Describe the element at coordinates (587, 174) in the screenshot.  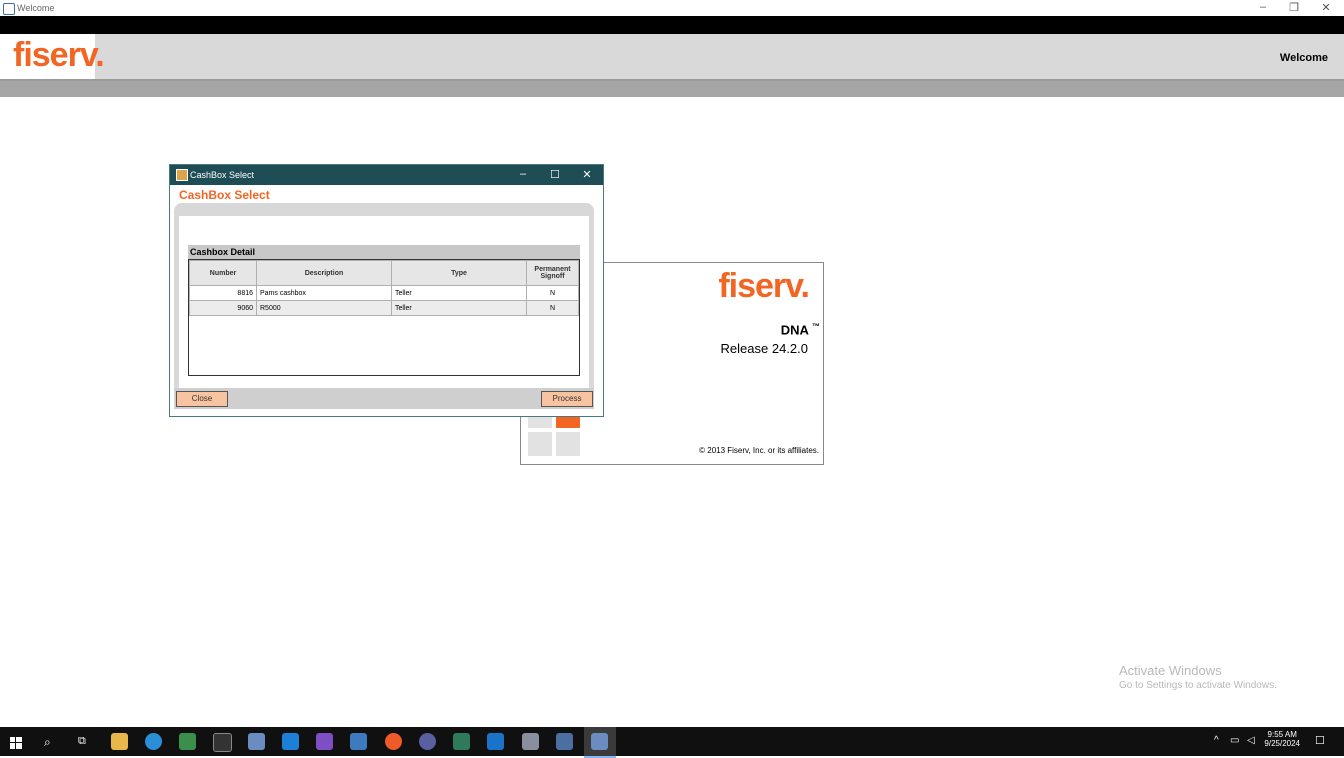
I see `dialog-close-button: ✕` at that location.